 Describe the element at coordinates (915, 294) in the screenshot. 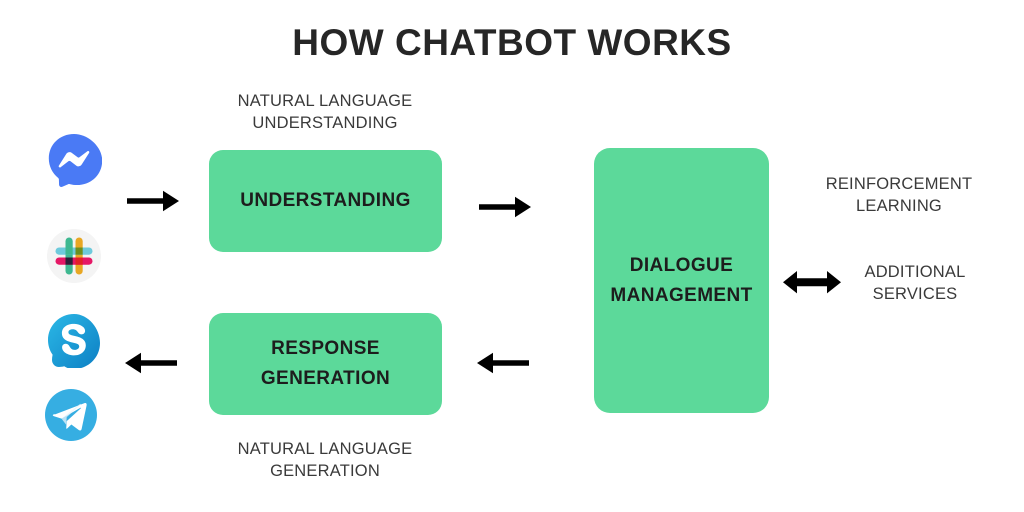

I see `caption-additional-line2: SERVICES` at that location.